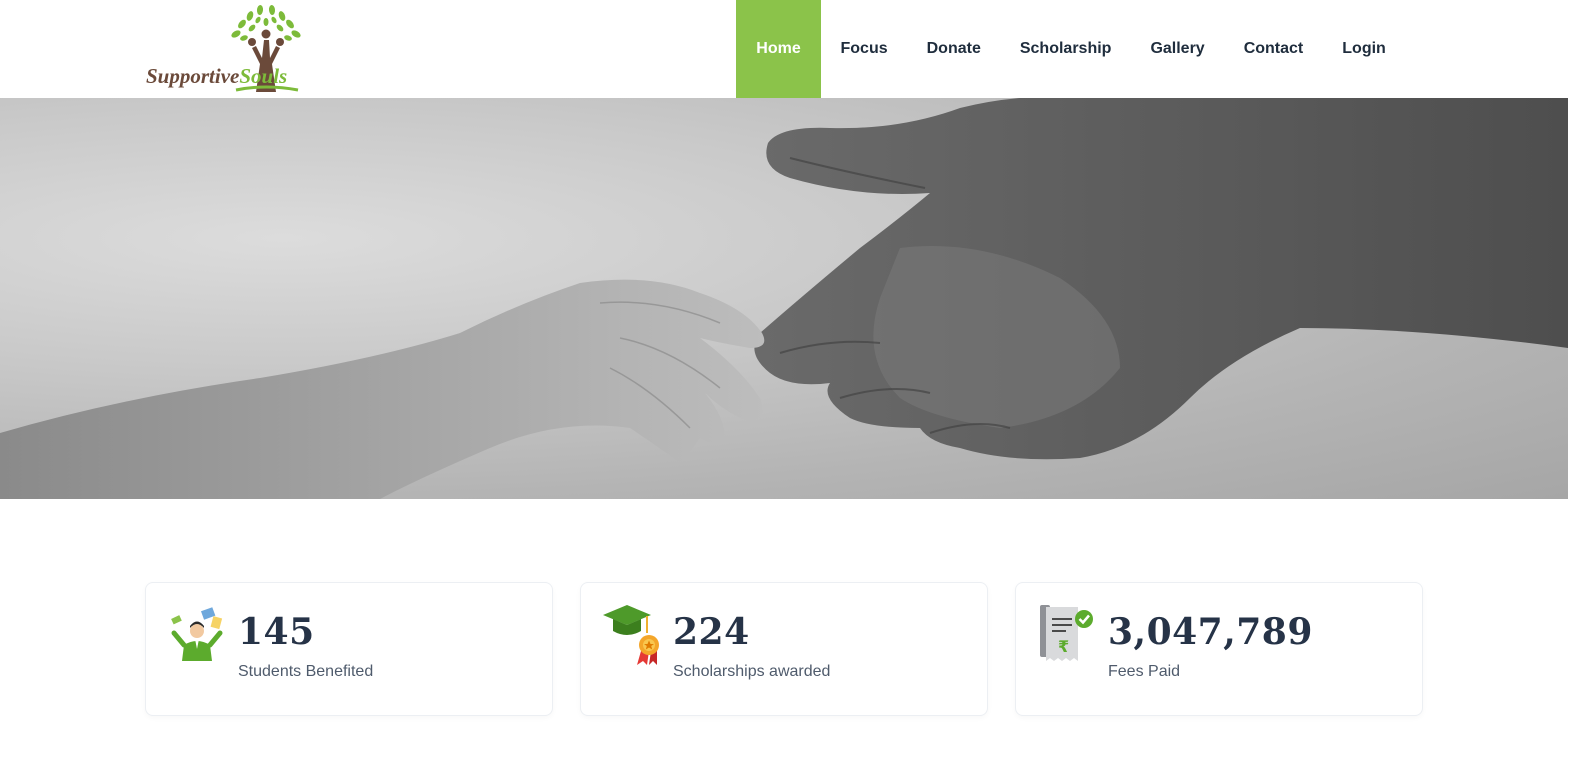 The height and width of the screenshot is (763, 1584). What do you see at coordinates (1065, 49) in the screenshot?
I see `nav-scholarship: Scholarship` at bounding box center [1065, 49].